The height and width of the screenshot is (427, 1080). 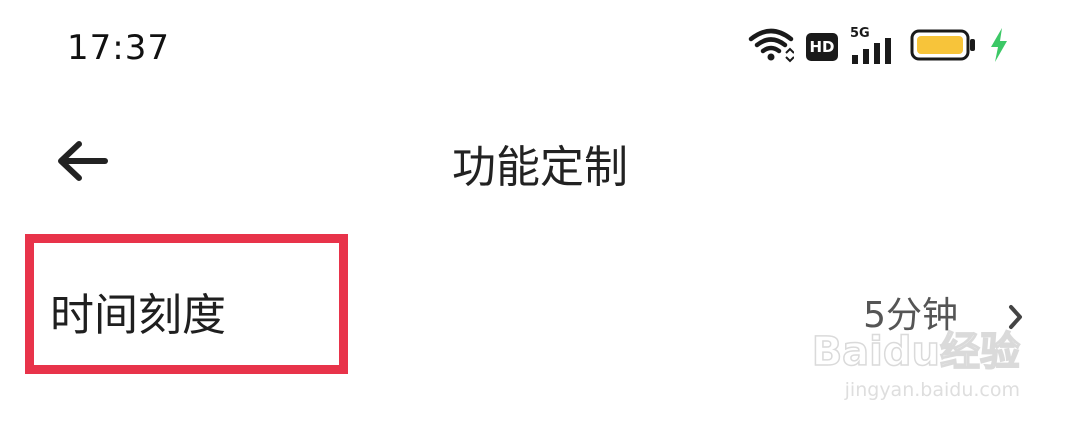 I want to click on setting-label: 时间刻度, so click(x=138, y=315).